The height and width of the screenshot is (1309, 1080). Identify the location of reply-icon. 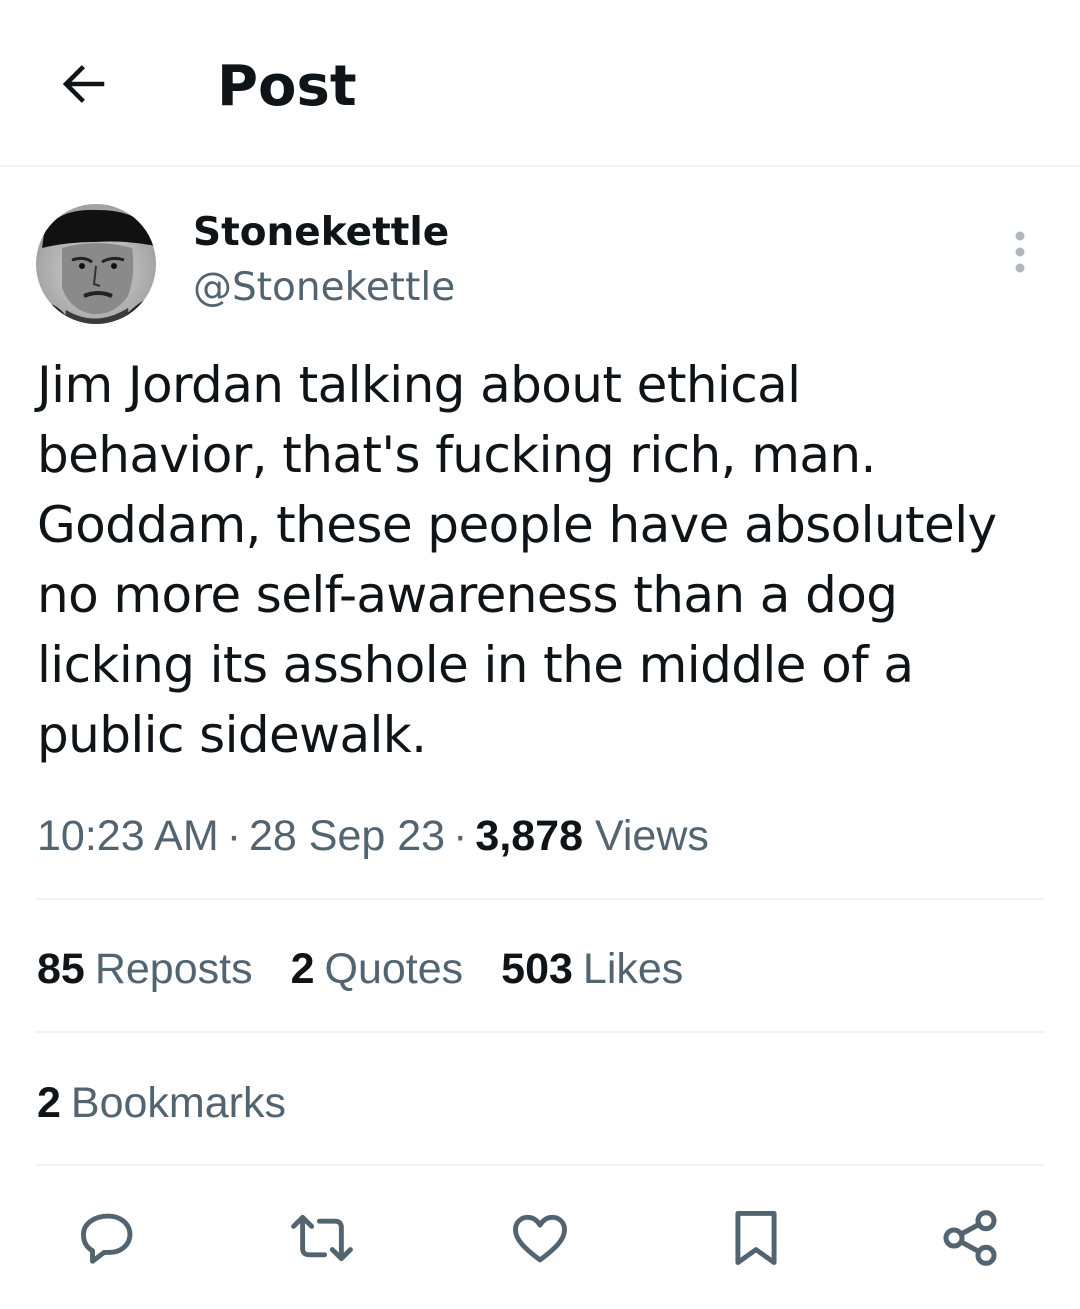
(107, 1238).